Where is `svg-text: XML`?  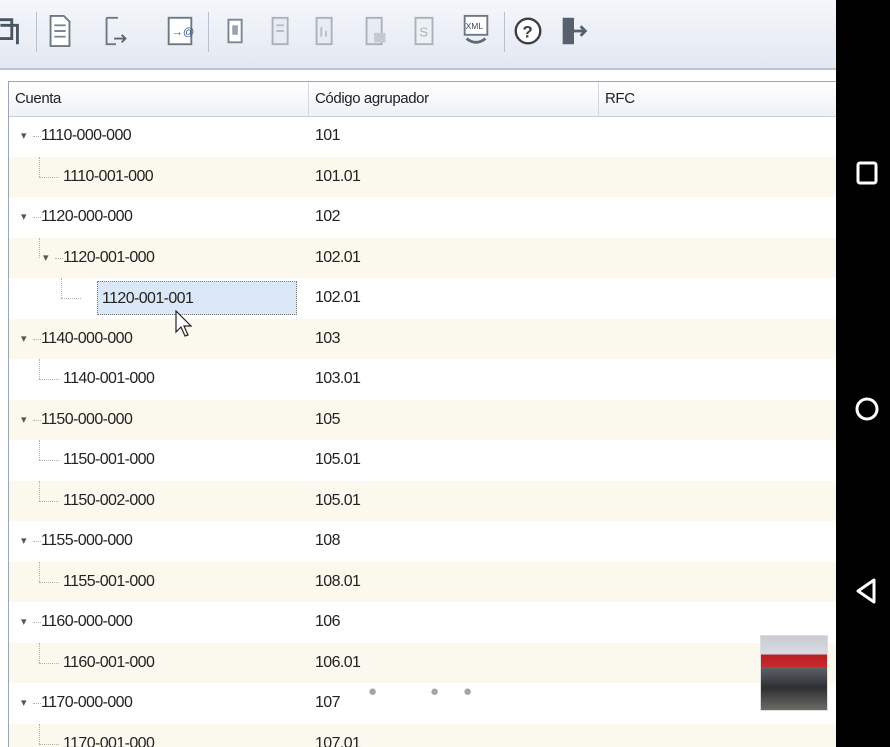
svg-text: XML is located at coordinates (475, 26).